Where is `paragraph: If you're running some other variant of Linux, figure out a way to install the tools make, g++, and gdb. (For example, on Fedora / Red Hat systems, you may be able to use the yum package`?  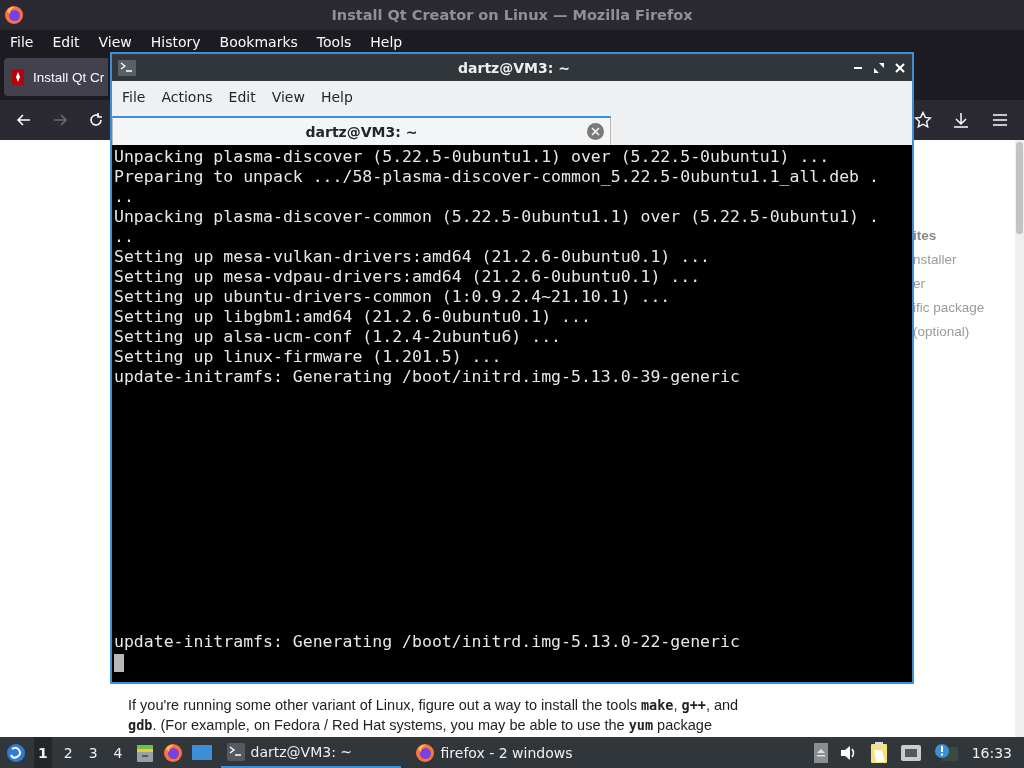 paragraph: If you're running some other variant of Linux, figure out a way to install the tools make, g++, and gdb. (For example, on Fedora / Red Hat systems, you may be able to use the yum package is located at coordinates (434, 715).